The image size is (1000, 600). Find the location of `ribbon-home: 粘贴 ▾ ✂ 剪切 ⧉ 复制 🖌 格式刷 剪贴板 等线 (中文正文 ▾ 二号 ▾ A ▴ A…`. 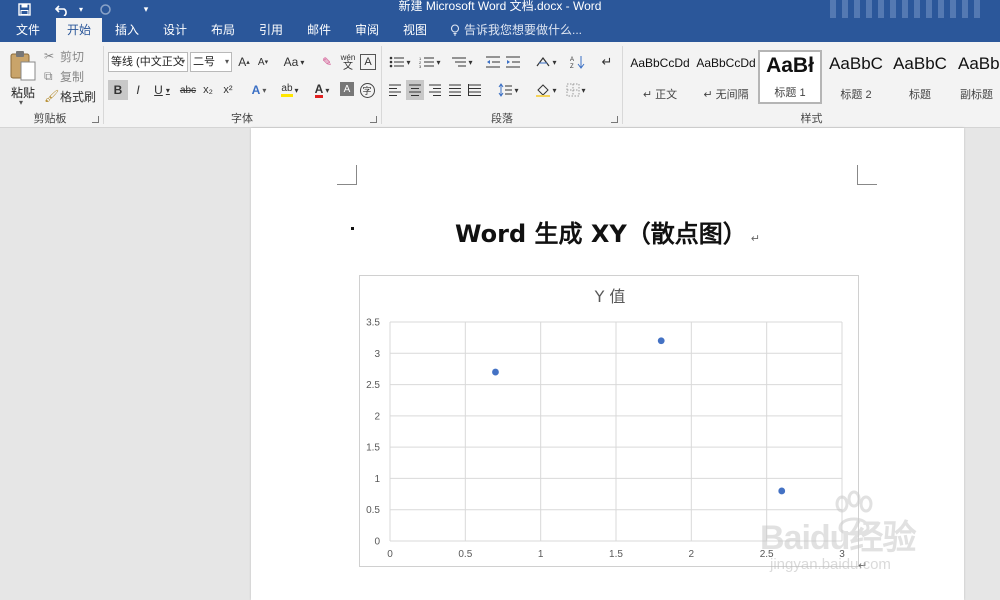

ribbon-home: 粘贴 ▾ ✂ 剪切 ⧉ 复制 🖌 格式刷 剪贴板 等线 (中文正文 ▾ 二号 ▾ A ▴ A… is located at coordinates (500, 85).